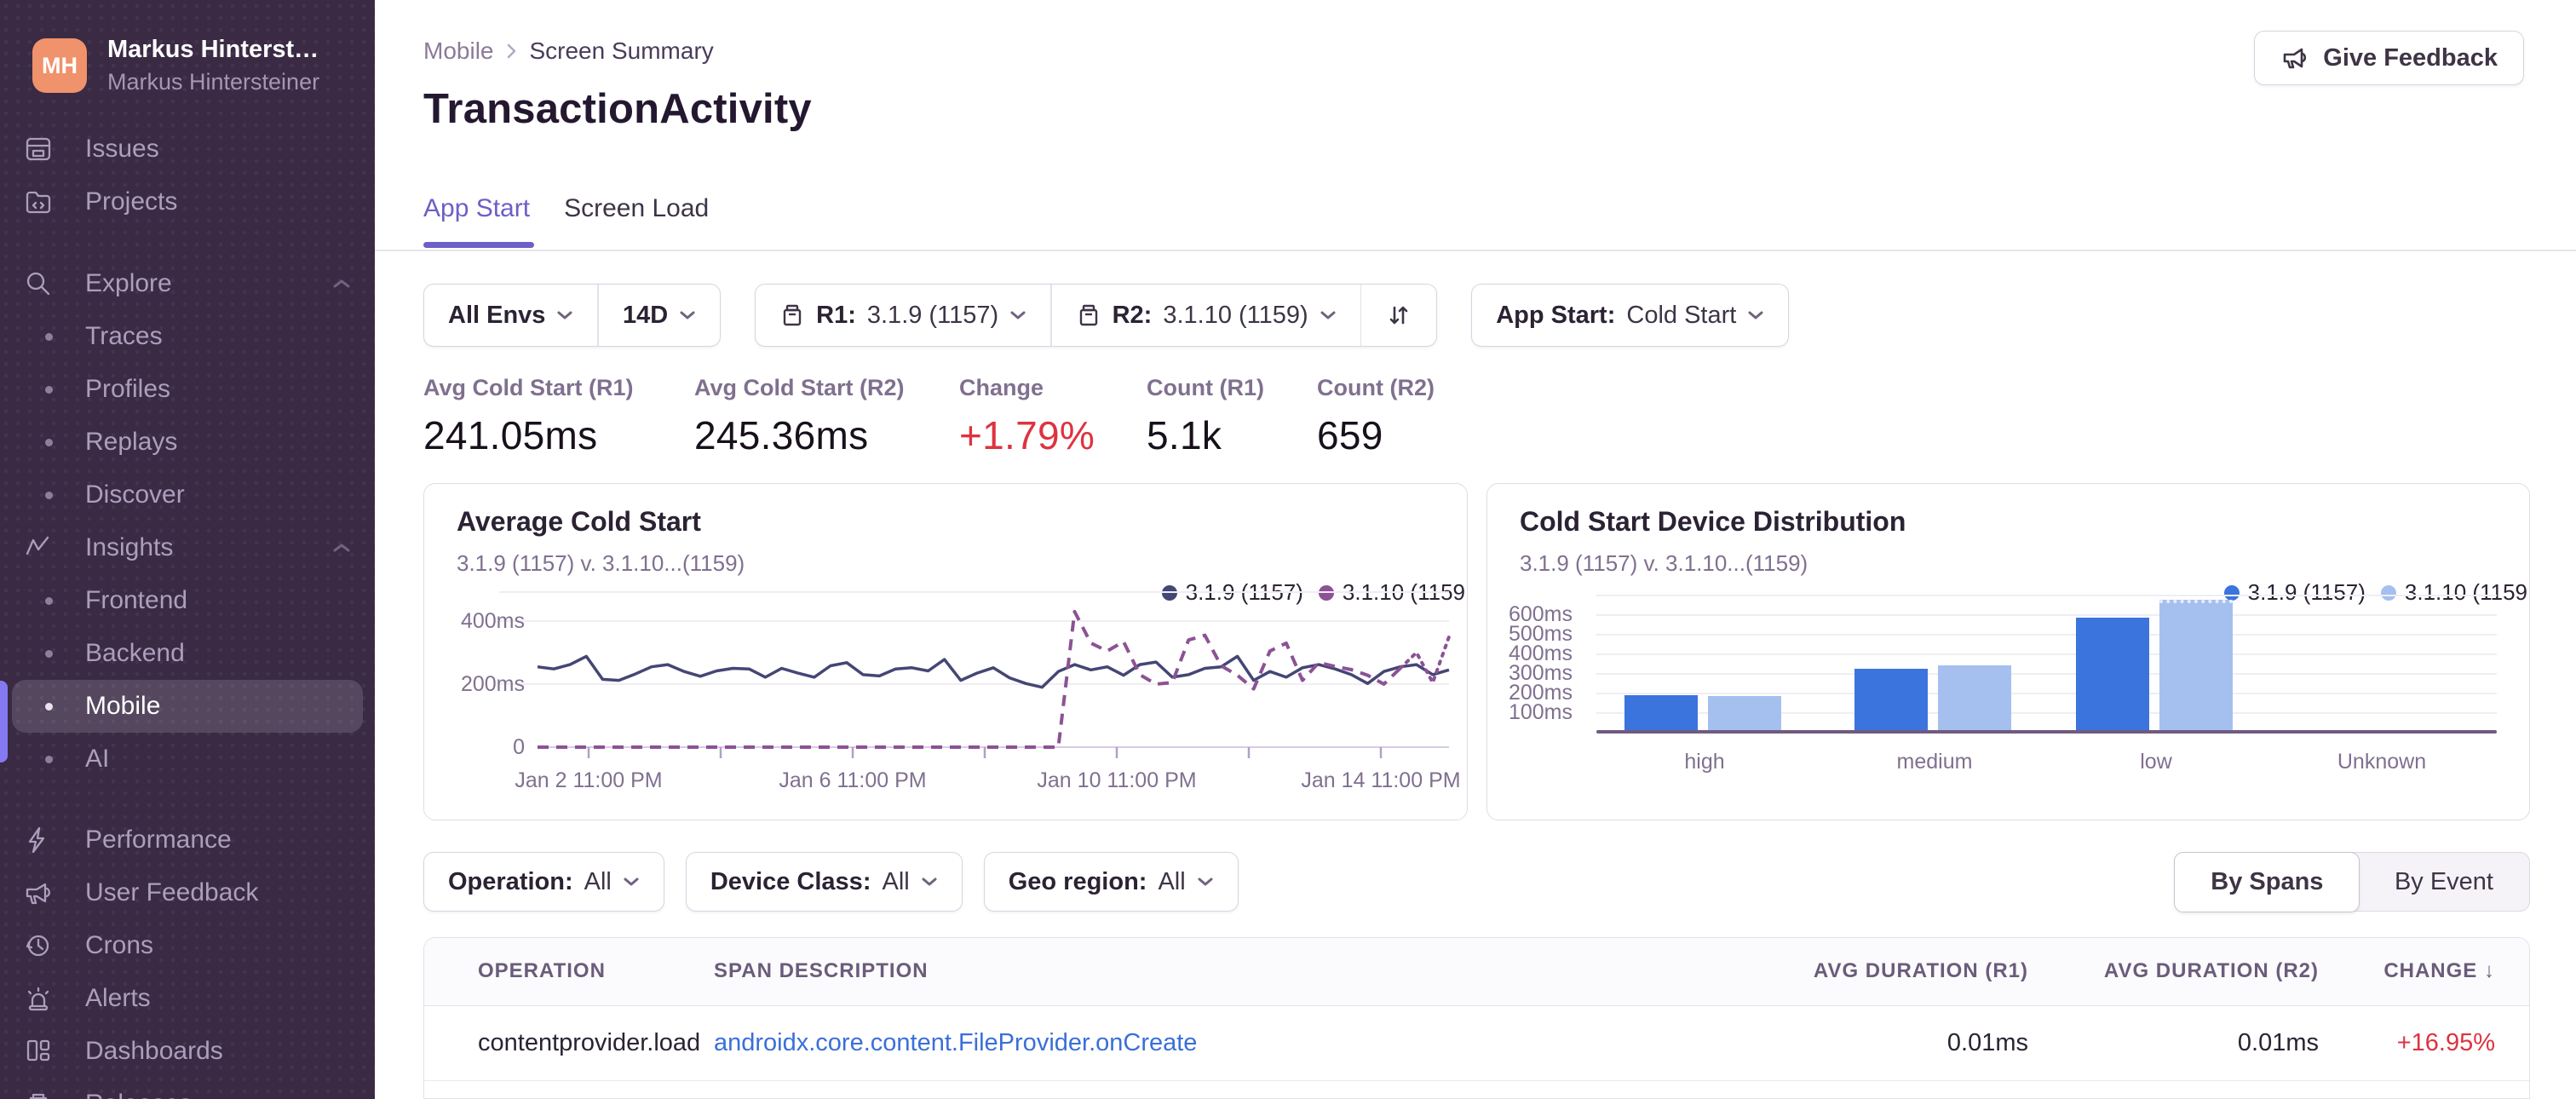 This screenshot has width=2576, height=1099. What do you see at coordinates (2444, 882) in the screenshot?
I see `toggle-by-event: By Event` at bounding box center [2444, 882].